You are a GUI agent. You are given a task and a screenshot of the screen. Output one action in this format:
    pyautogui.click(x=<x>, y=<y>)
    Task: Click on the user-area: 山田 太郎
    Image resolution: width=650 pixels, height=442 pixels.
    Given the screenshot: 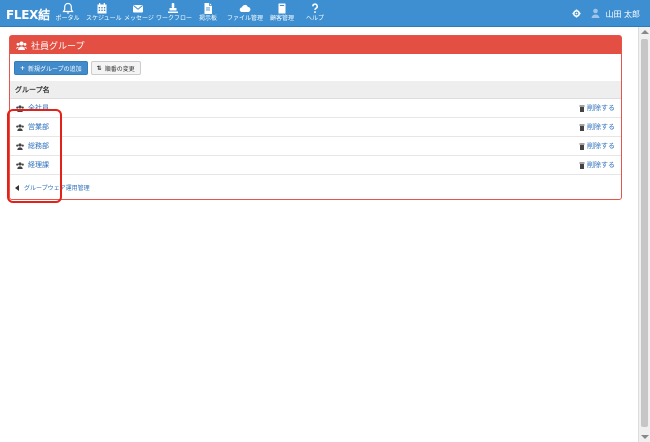 What is the action you would take?
    pyautogui.click(x=606, y=14)
    